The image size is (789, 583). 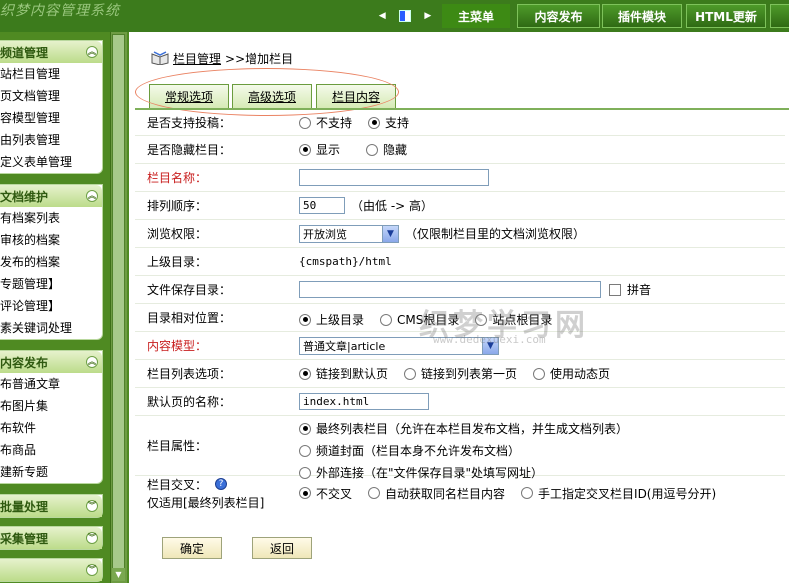 I want to click on top-header: 织梦内容管理系统 ◀ ▶ 主菜单 内容发布 插件模块 HTML更新, so click(x=394, y=16).